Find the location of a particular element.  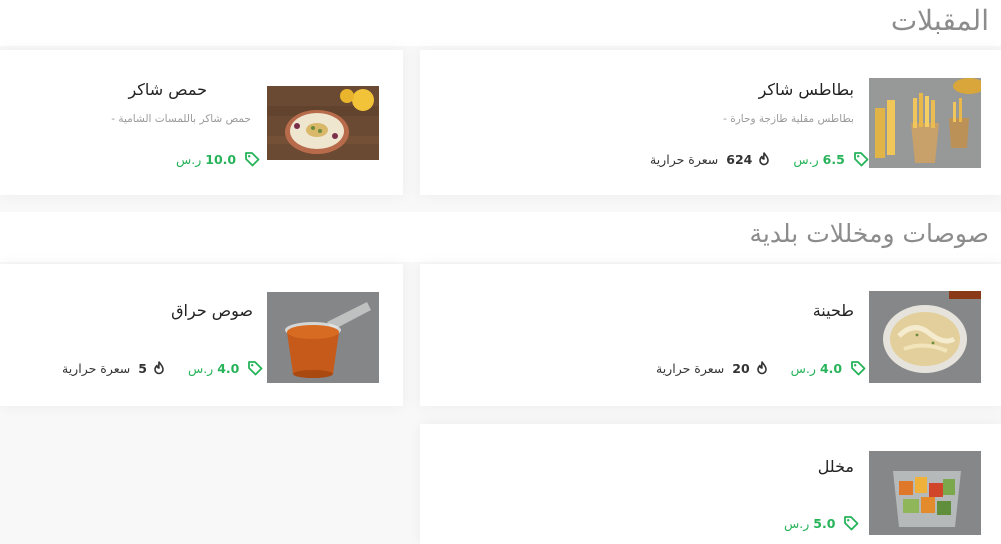

item-name: بطاطس شاكر is located at coordinates (806, 89).